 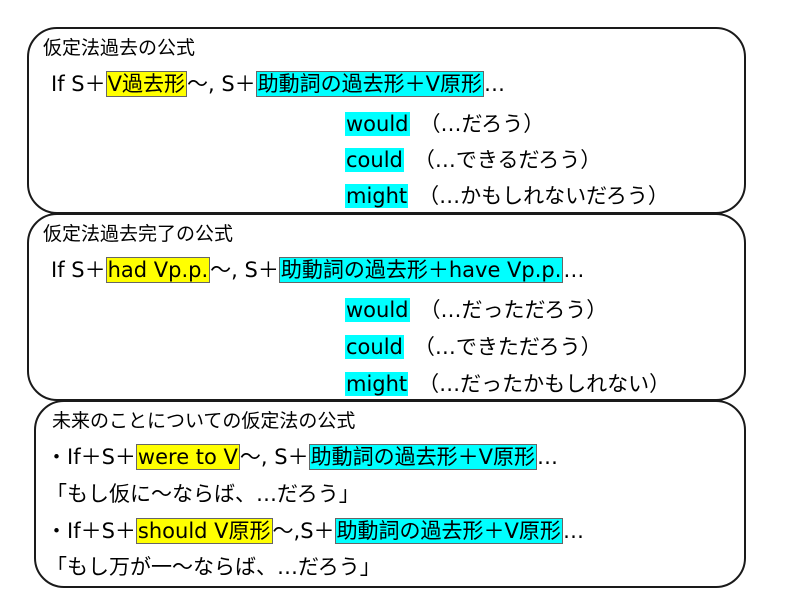 I want to click on section-title: 仮定法過去完了の公式, so click(x=138, y=234).